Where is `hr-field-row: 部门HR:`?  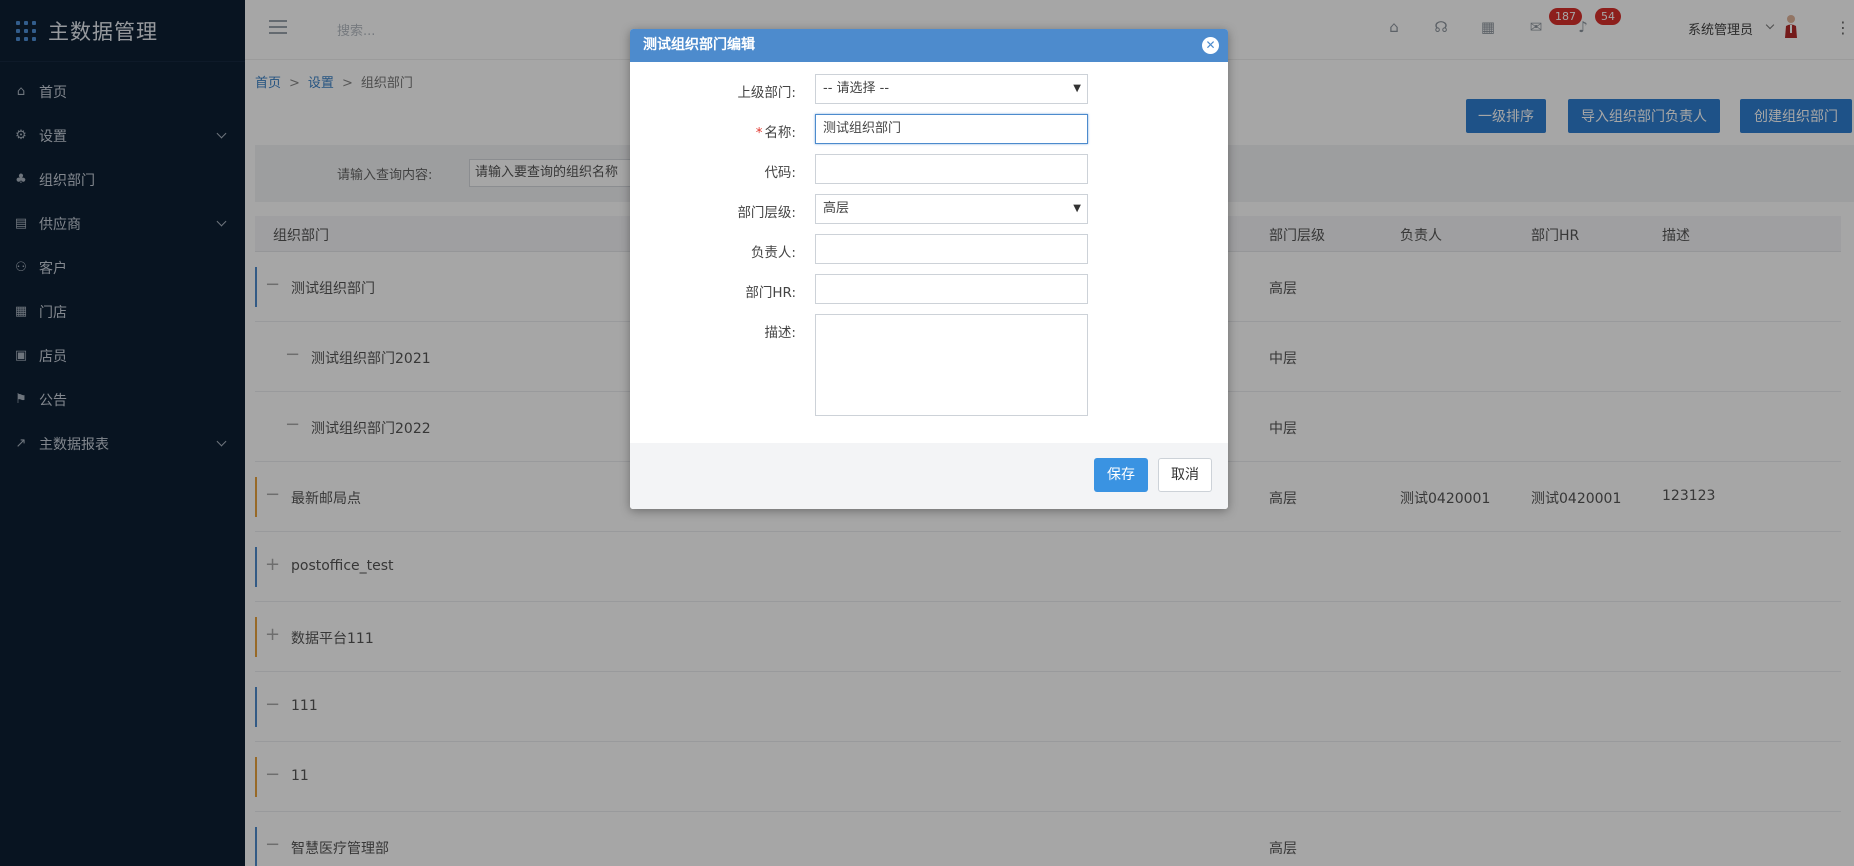
hr-field-row: 部门HR: is located at coordinates (929, 290).